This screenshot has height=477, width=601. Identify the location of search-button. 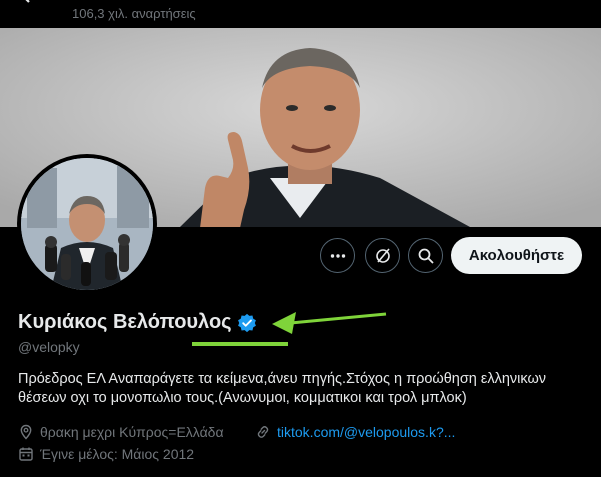
(425, 255).